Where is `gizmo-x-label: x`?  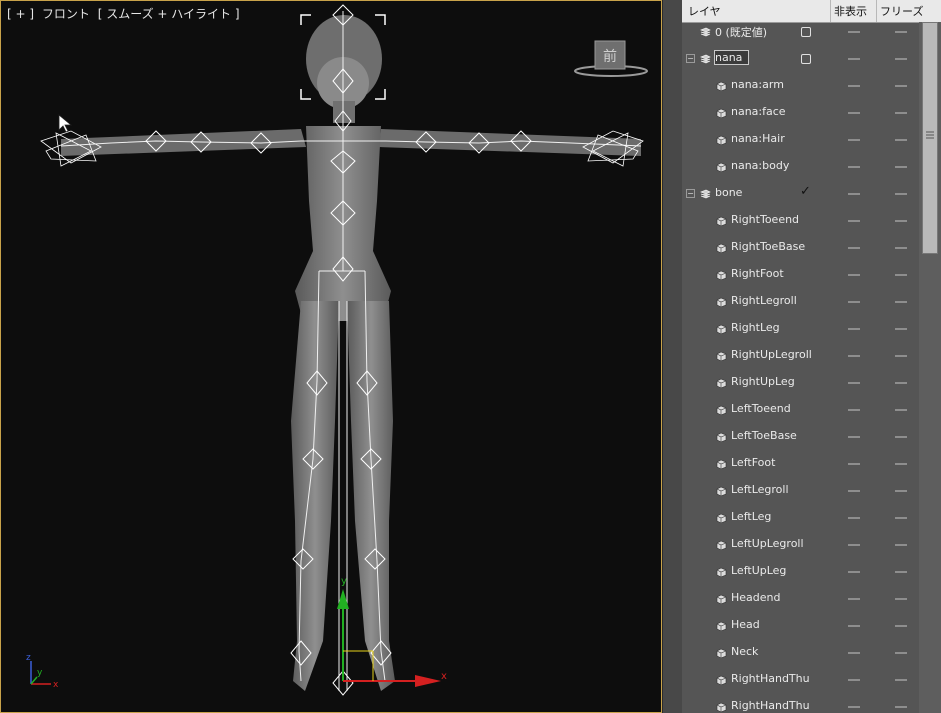 gizmo-x-label: x is located at coordinates (444, 676).